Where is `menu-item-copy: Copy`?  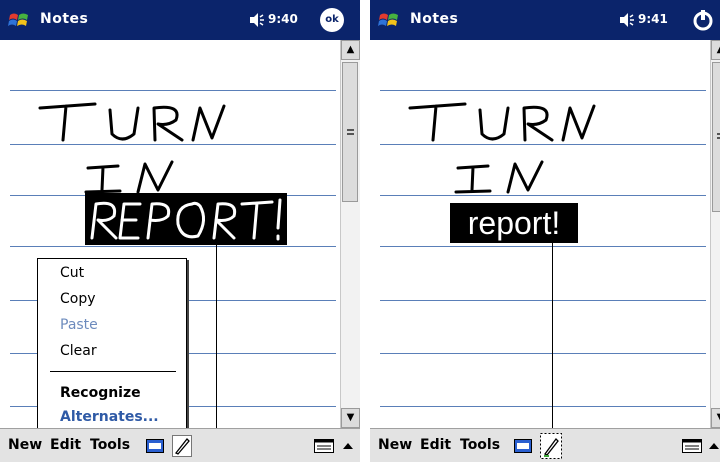 menu-item-copy: Copy is located at coordinates (78, 299).